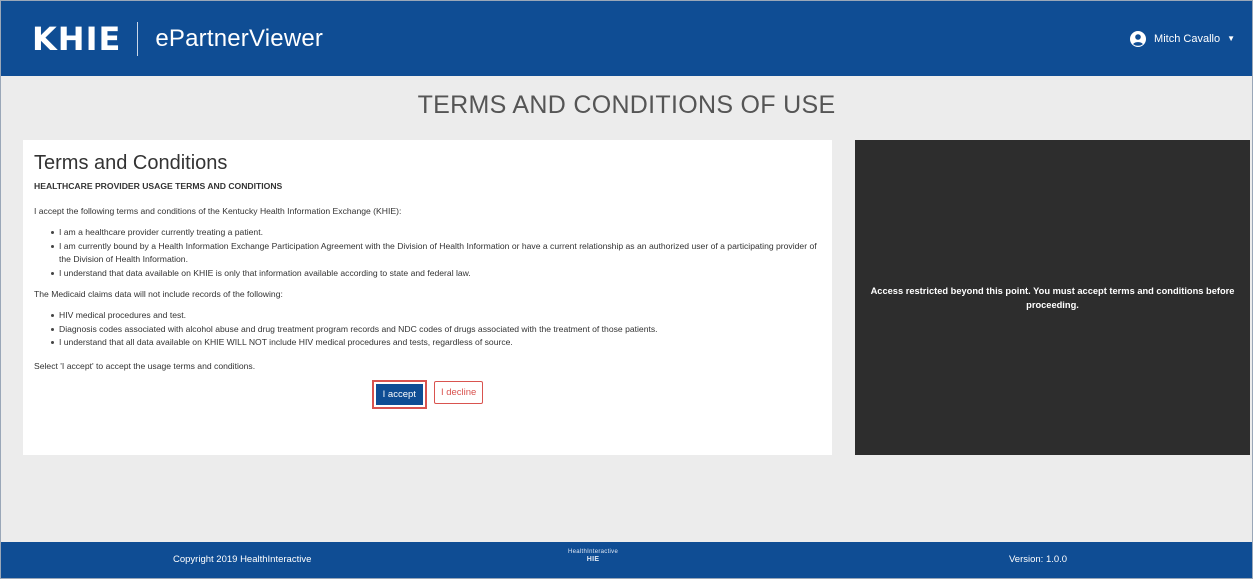  Describe the element at coordinates (458, 392) in the screenshot. I see `decline-button: I decline` at that location.